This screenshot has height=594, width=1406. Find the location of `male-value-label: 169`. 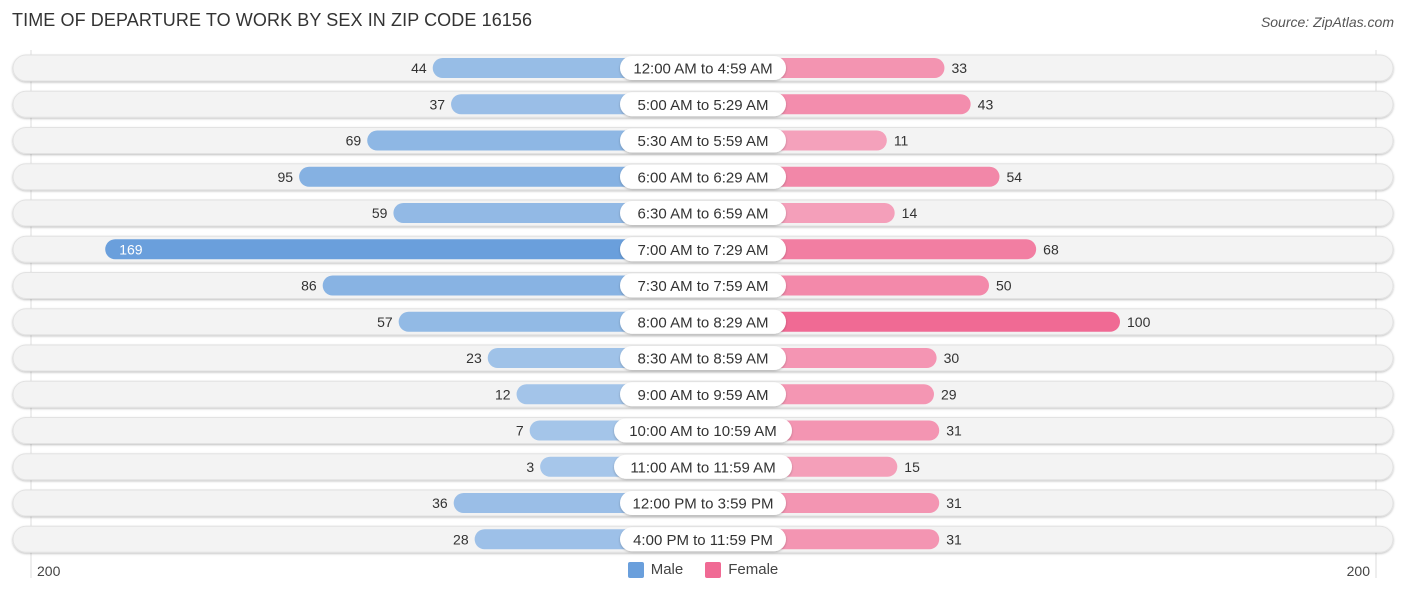

male-value-label: 169 is located at coordinates (131, 249).